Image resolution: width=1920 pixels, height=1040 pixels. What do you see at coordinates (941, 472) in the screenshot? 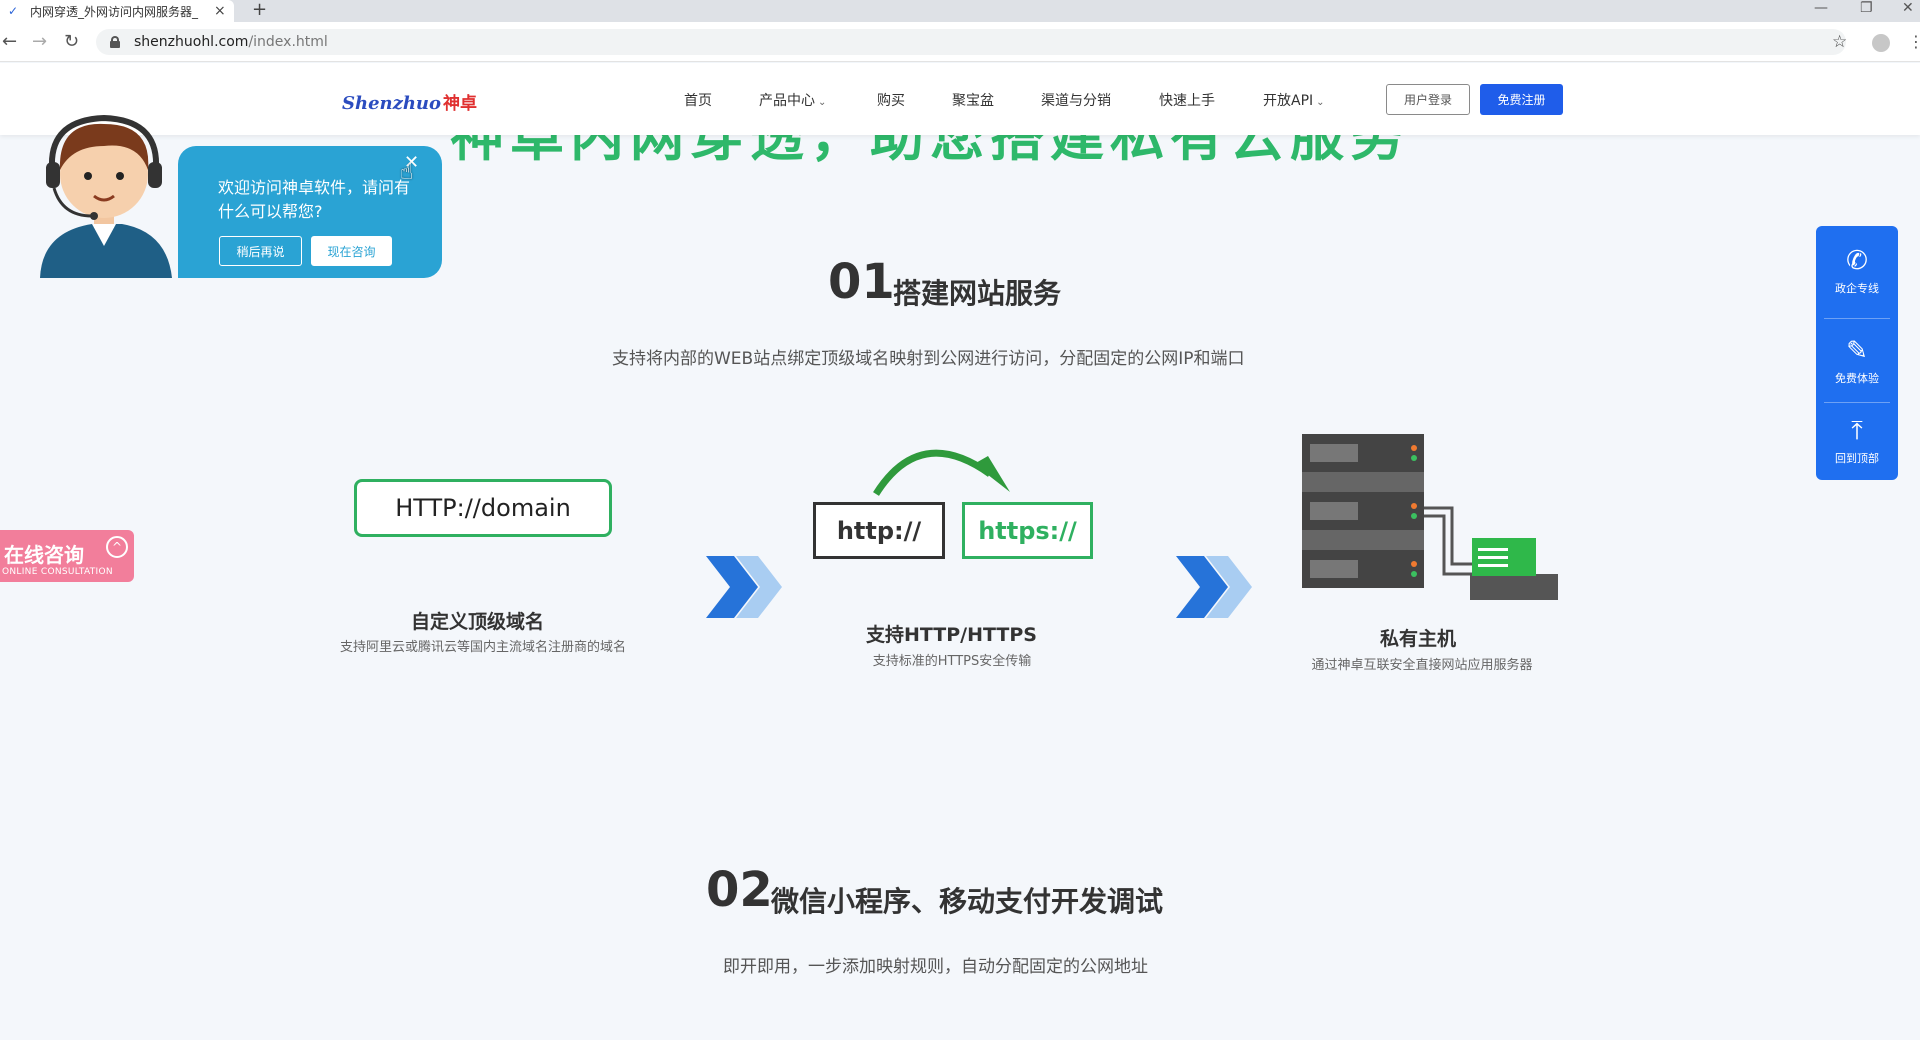
I see `redirect-arrow-icon` at bounding box center [941, 472].